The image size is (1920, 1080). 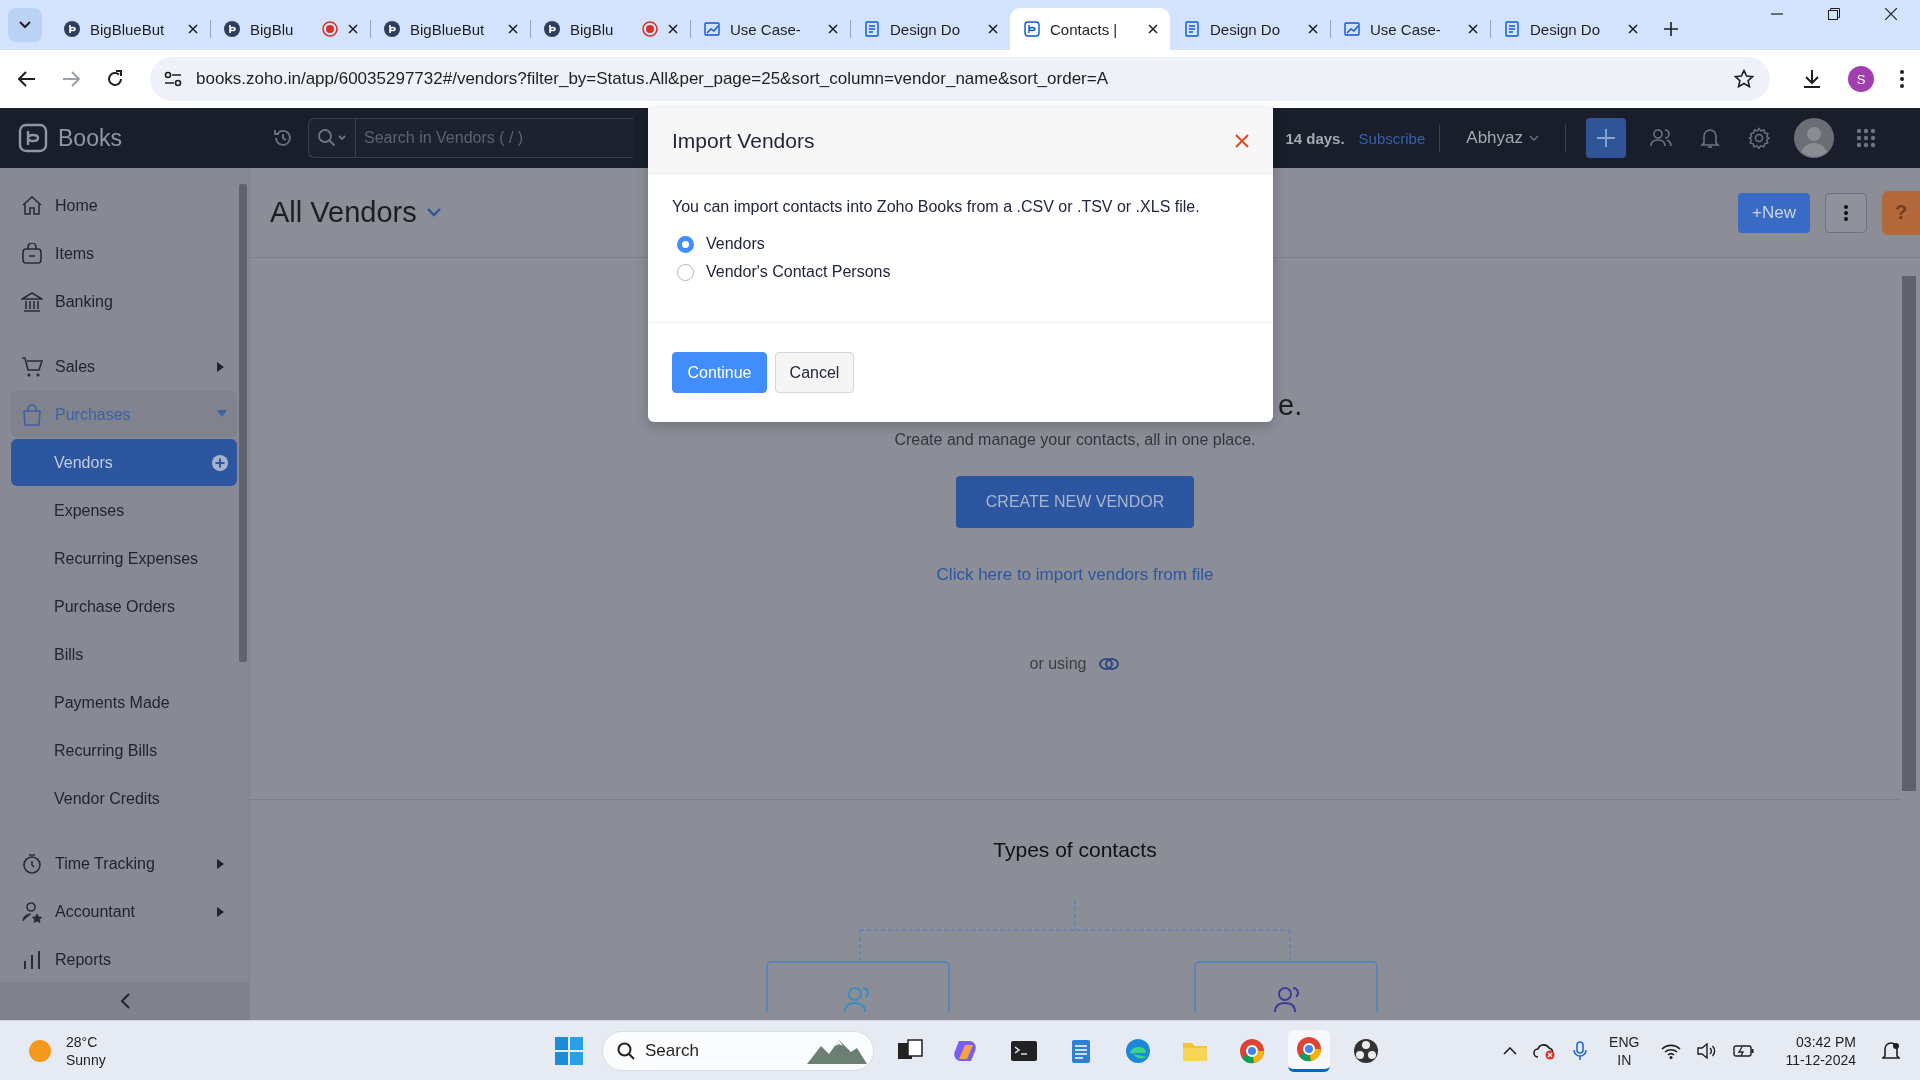 What do you see at coordinates (1502, 138) in the screenshot?
I see `organization-dropdown: Abhyaz` at bounding box center [1502, 138].